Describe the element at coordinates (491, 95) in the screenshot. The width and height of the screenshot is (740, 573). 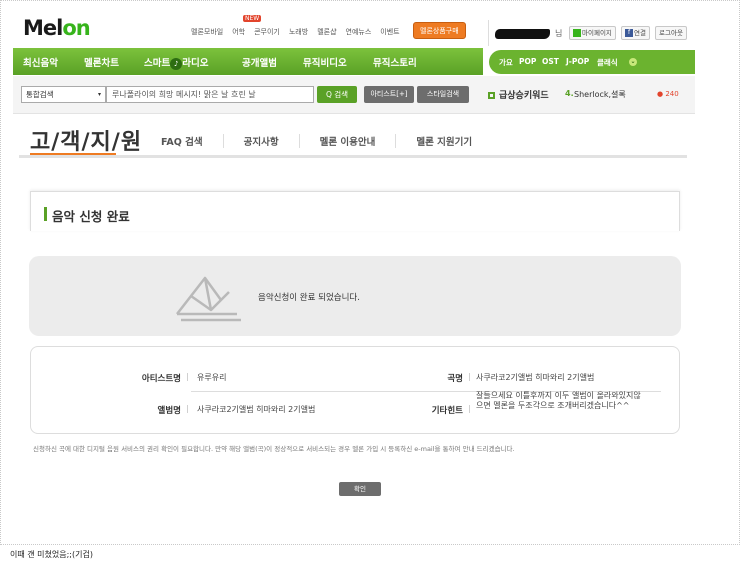
I see `rising-keyword-icon` at that location.